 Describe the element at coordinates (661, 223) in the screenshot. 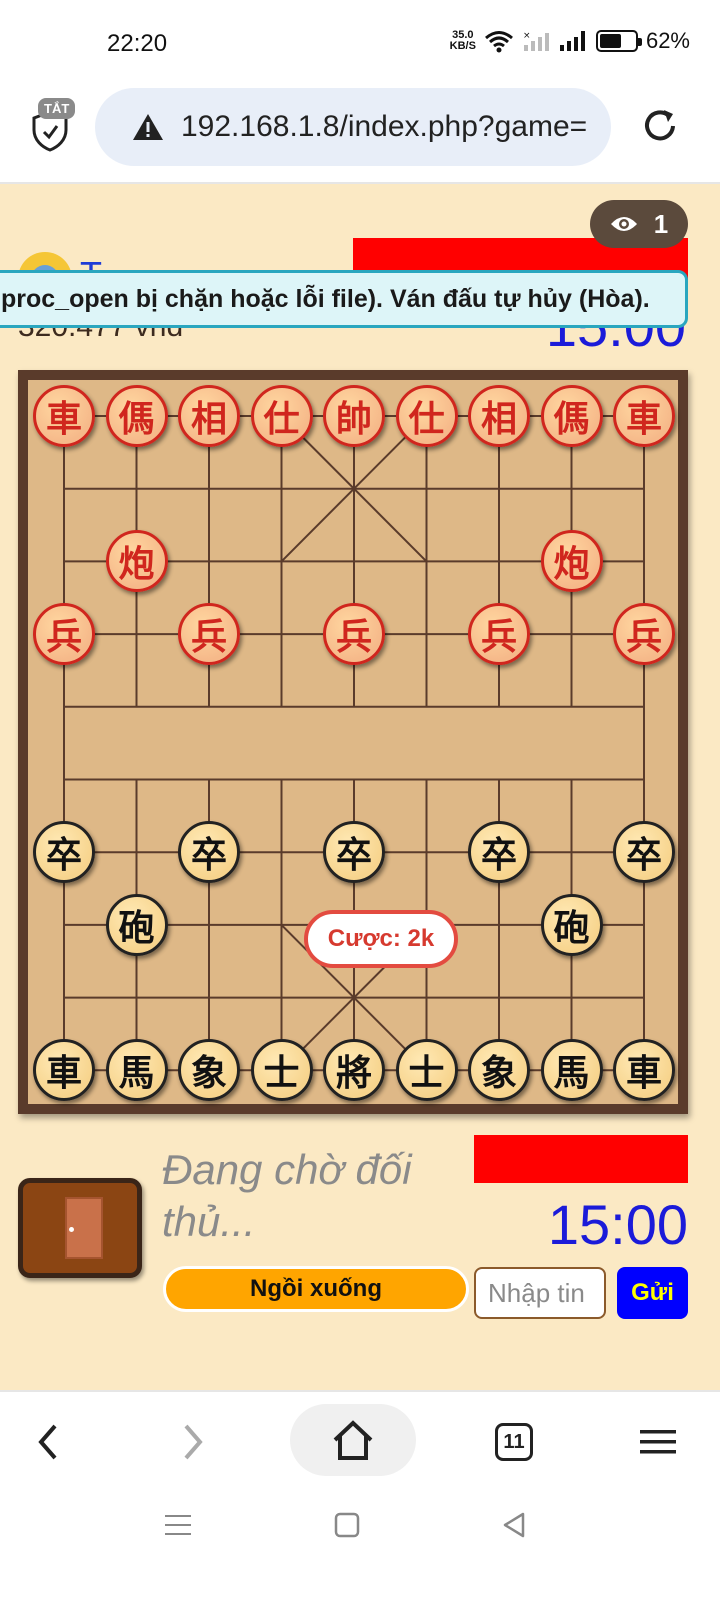

I see `viewer-count: 1` at that location.